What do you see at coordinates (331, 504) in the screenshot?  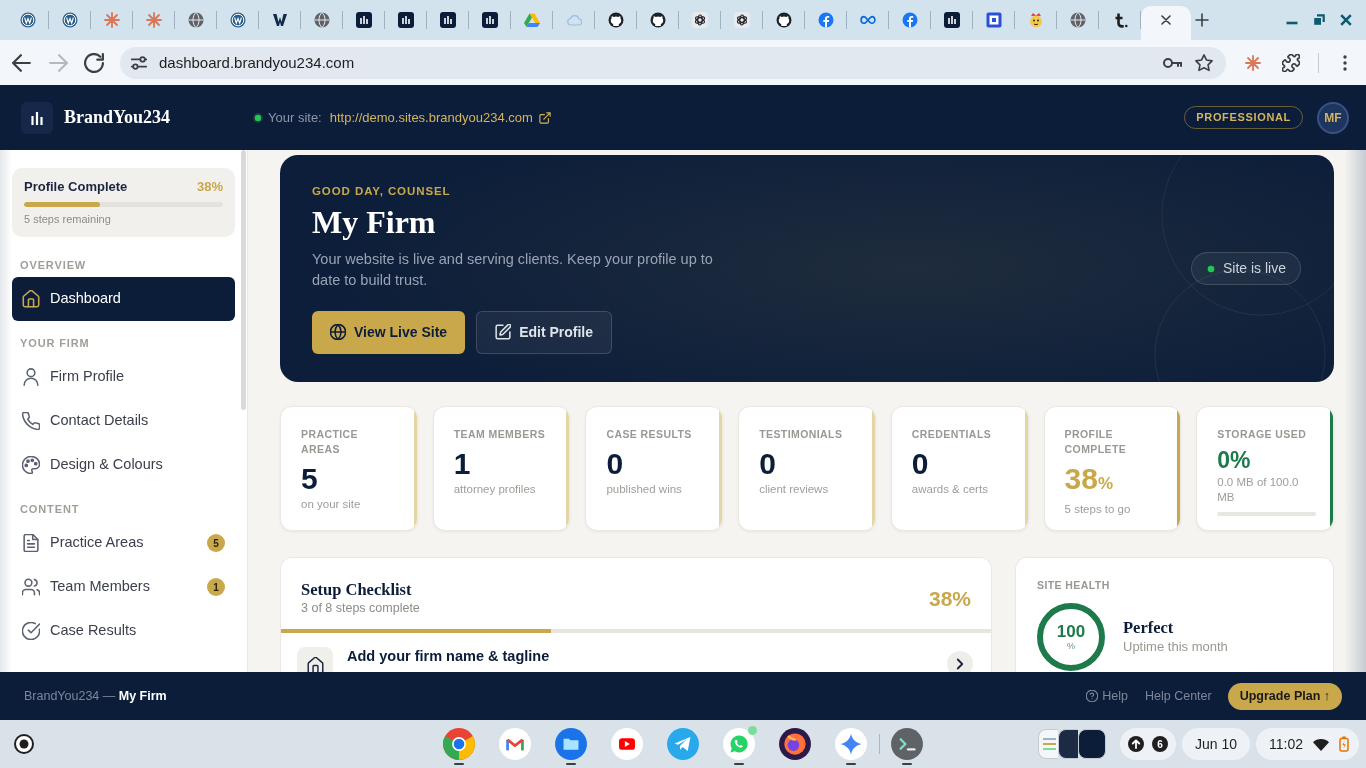 I see `stat-note: on your site` at bounding box center [331, 504].